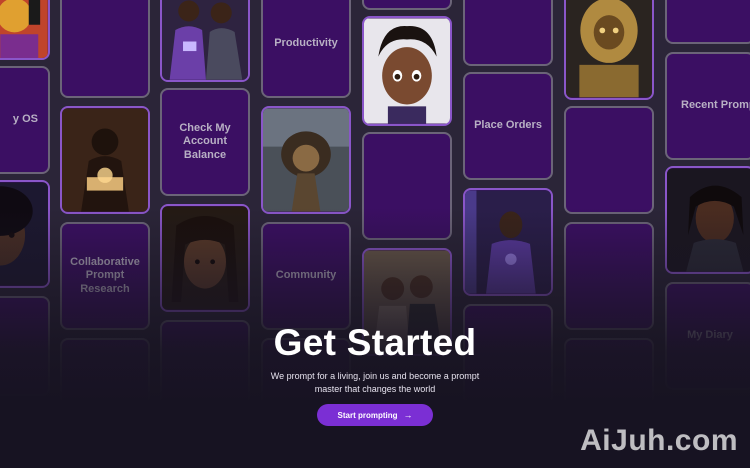  What do you see at coordinates (408, 415) in the screenshot?
I see `arrow-right-icon: →` at bounding box center [408, 415].